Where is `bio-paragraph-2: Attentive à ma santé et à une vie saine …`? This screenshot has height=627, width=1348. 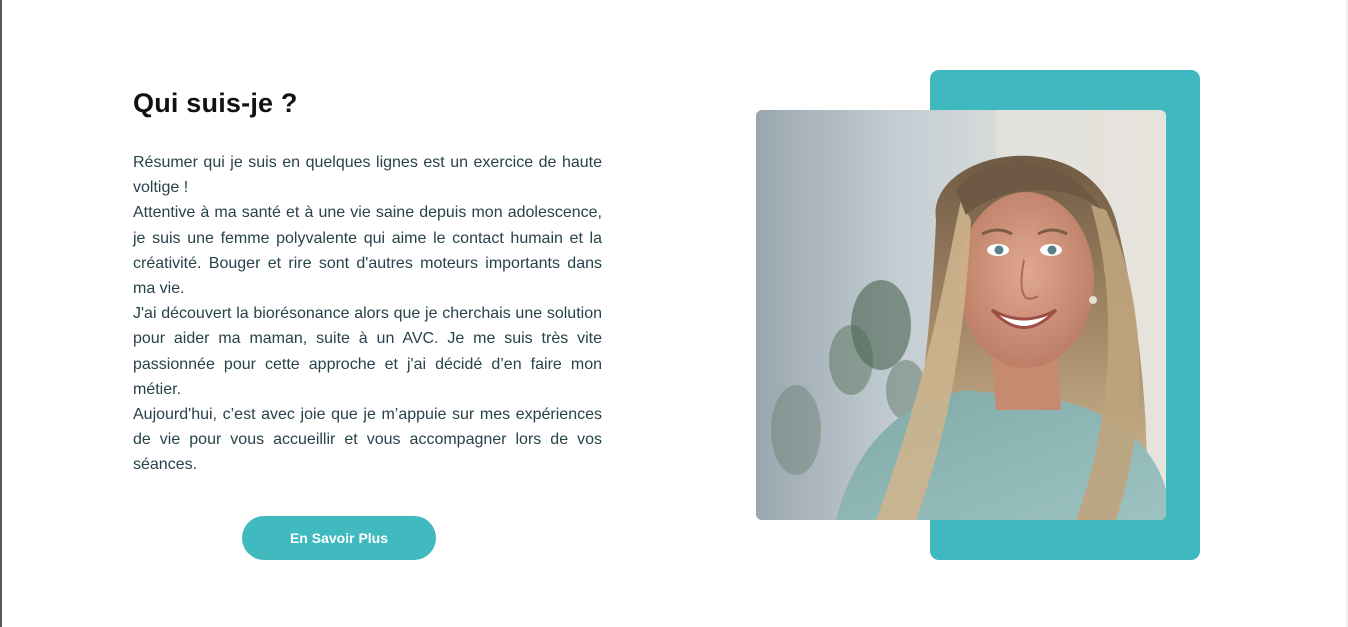
bio-paragraph-2: Attentive à ma santé et à une vie saine … is located at coordinates (367, 251).